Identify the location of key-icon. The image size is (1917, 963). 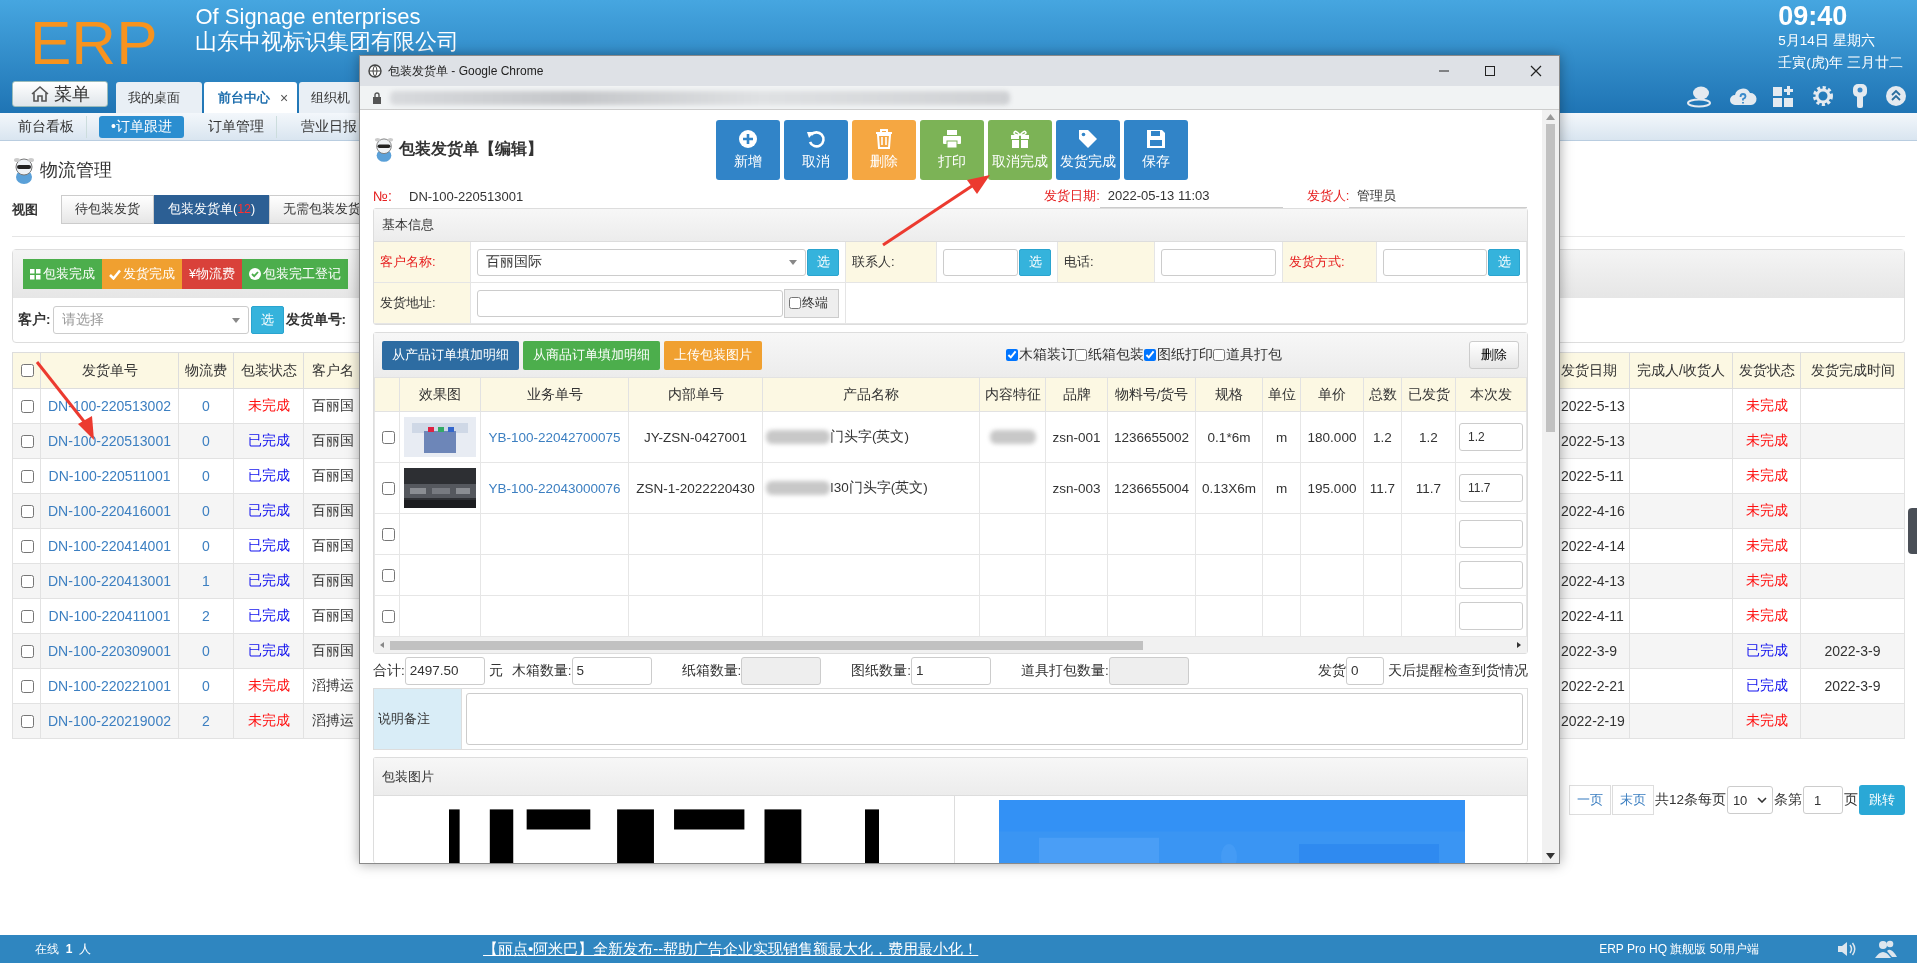
(1860, 96).